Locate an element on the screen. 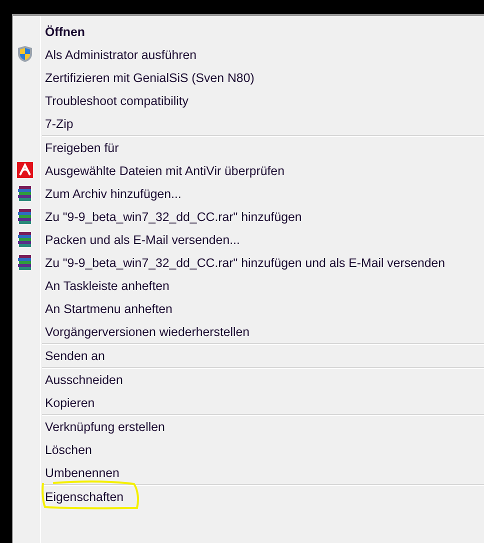 The height and width of the screenshot is (543, 484). menu-item: Als Administrator ausführen is located at coordinates (121, 54).